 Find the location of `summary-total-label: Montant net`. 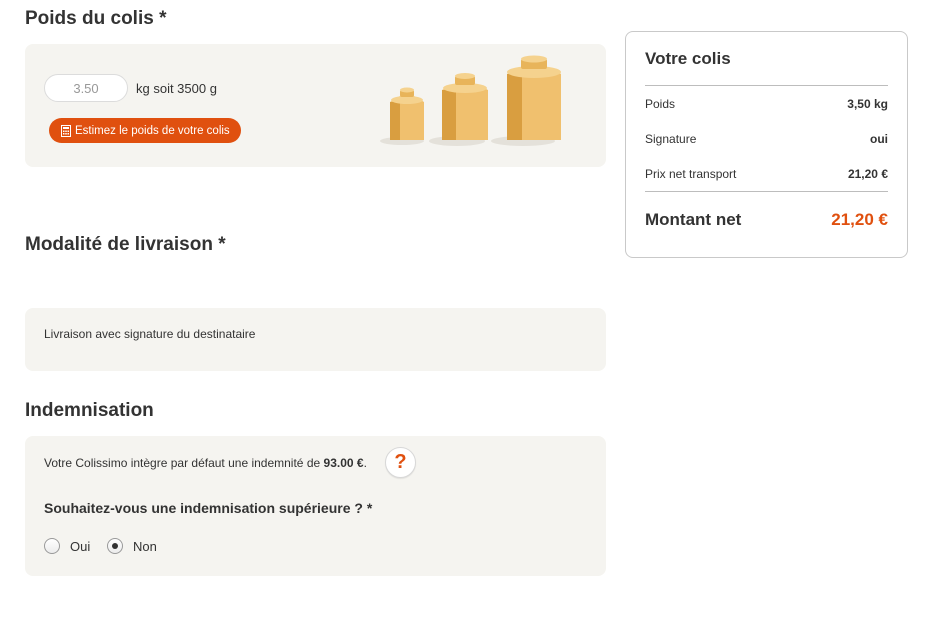

summary-total-label: Montant net is located at coordinates (693, 219).